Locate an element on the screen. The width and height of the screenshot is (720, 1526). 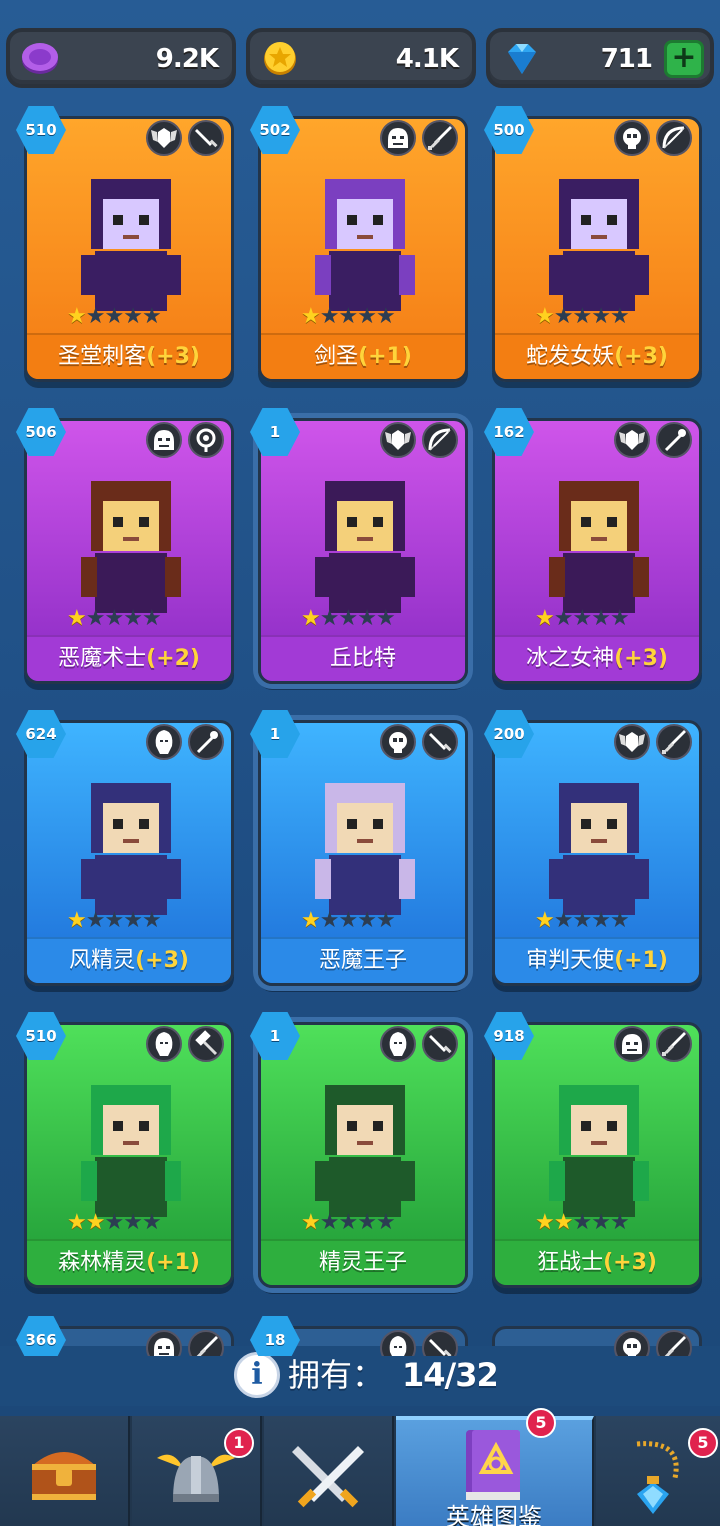
tab-heroes: 1 is located at coordinates (197, 1471).